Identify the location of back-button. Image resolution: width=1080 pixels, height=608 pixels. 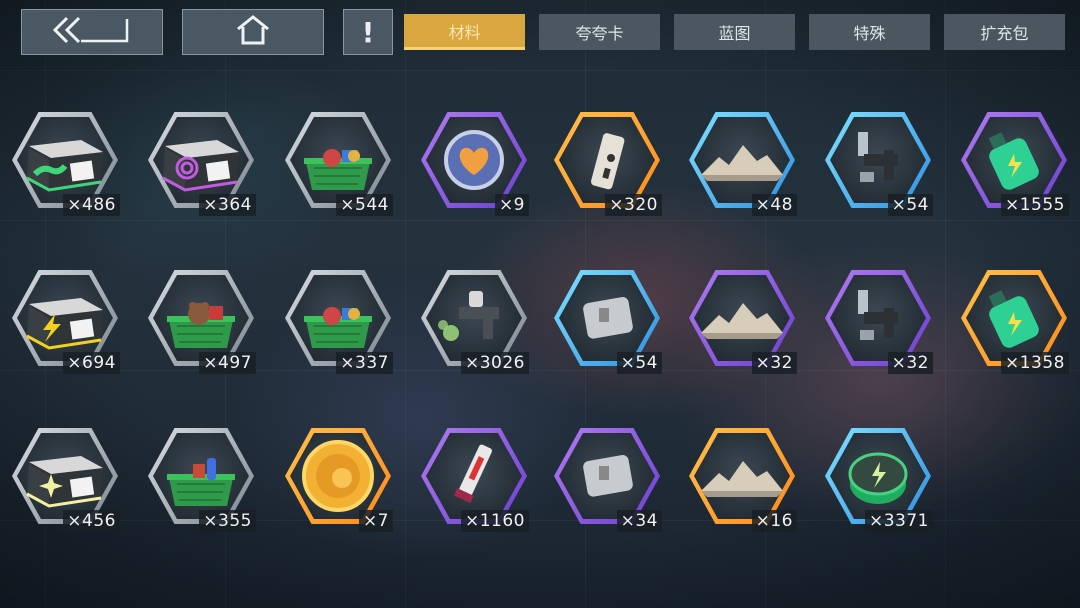
(92, 32).